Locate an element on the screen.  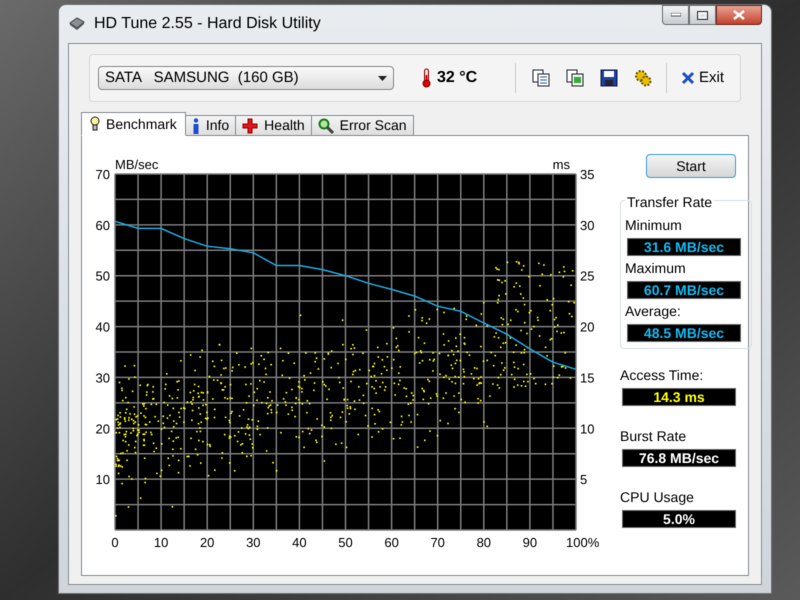
magnifier-icon is located at coordinates (326, 126).